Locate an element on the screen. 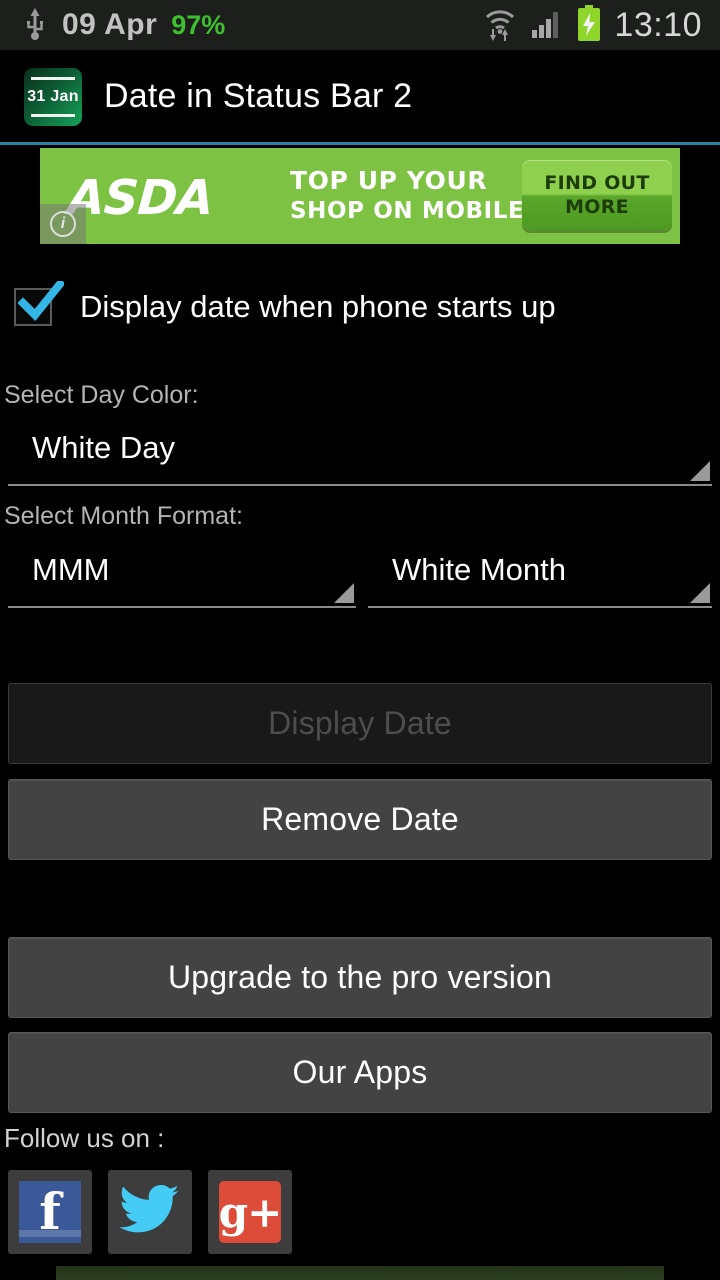 The width and height of the screenshot is (720, 1280). app-title-bar: 31 Jan Date in Status Bar 2 is located at coordinates (360, 96).